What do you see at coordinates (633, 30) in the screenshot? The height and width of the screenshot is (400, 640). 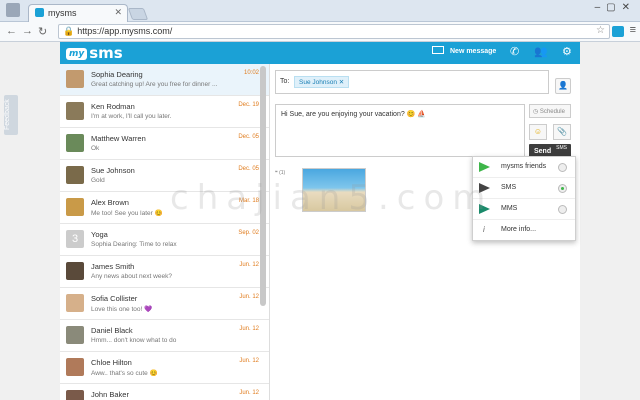 I see `browser-menu-icon: ≡` at bounding box center [633, 30].